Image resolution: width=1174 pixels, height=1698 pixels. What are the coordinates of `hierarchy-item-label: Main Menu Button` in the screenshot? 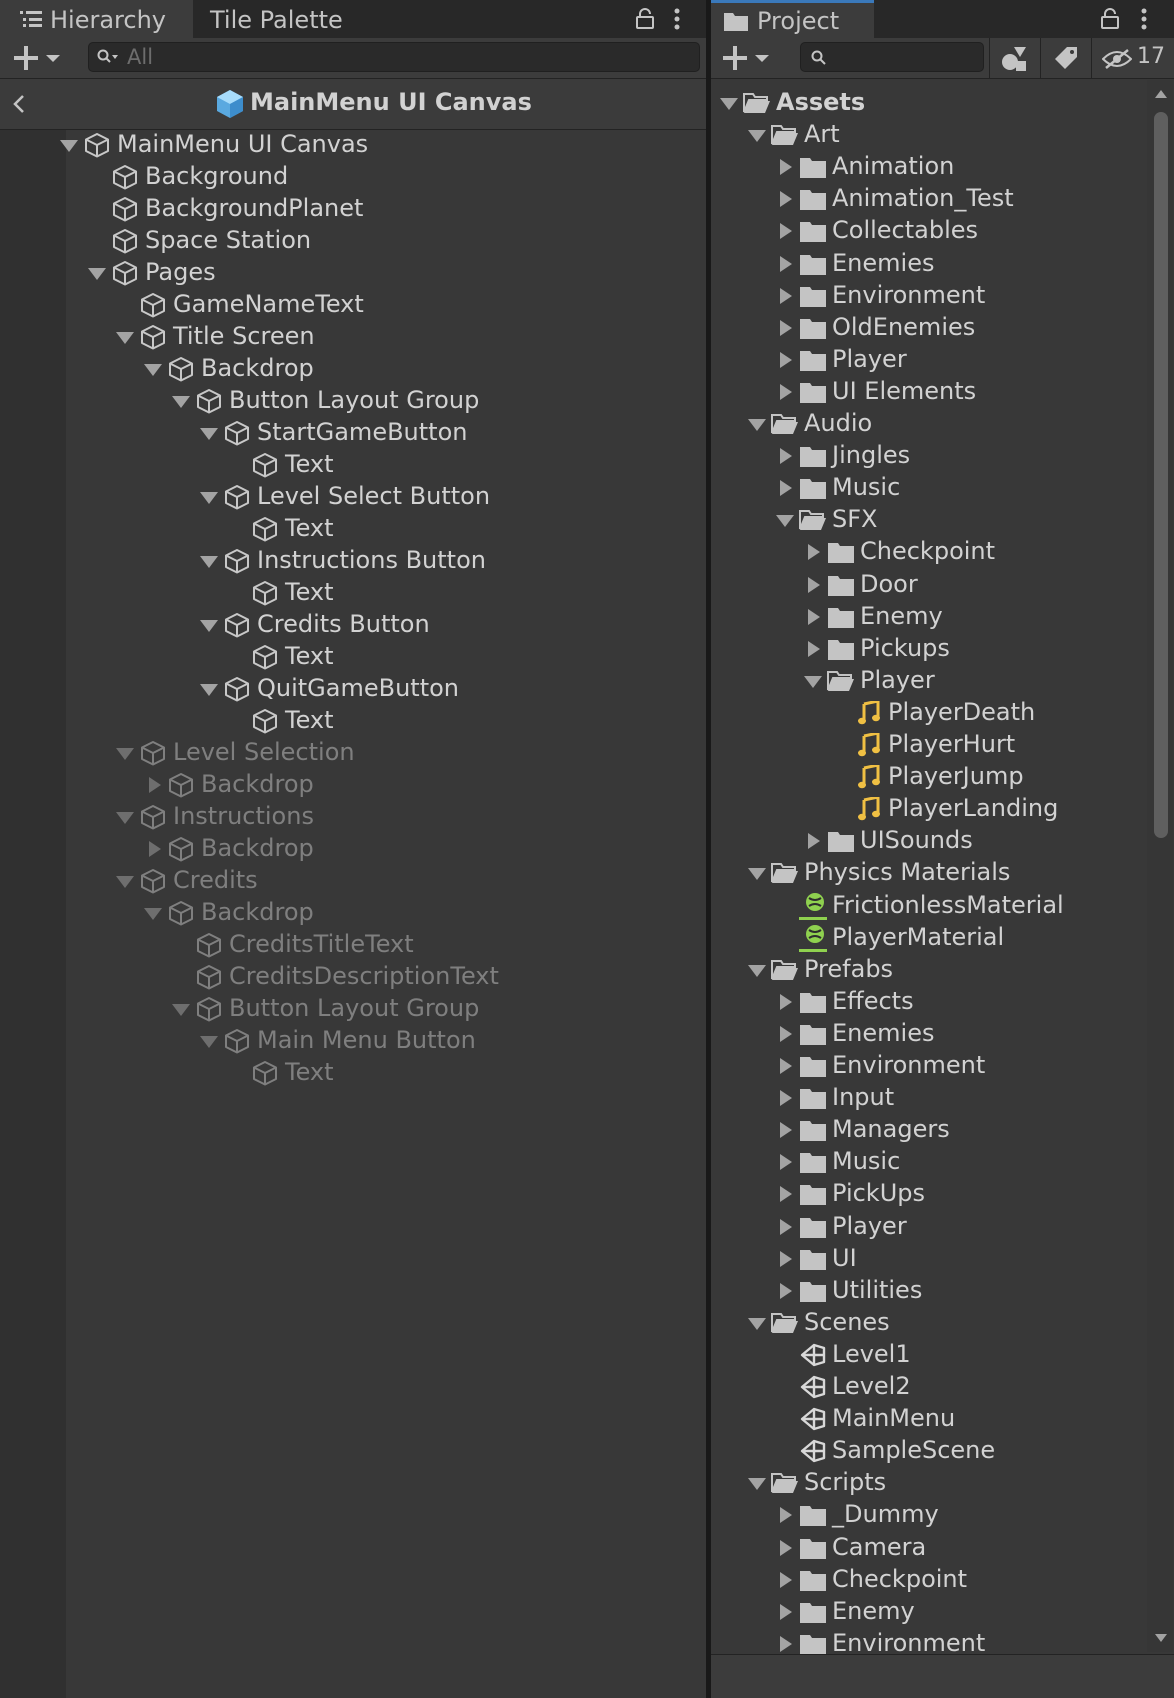 It's located at (366, 1040).